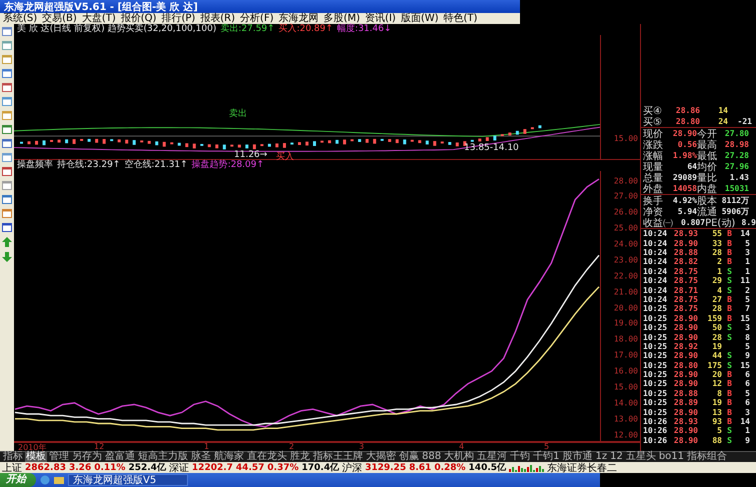 This screenshot has width=756, height=487. I want to click on indicator-tab: 指标, so click(13, 457).